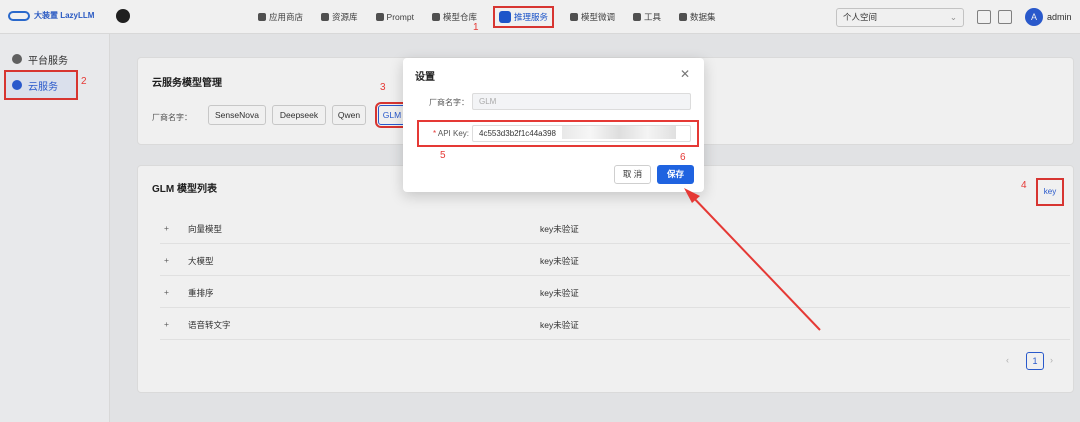  What do you see at coordinates (425, 77) in the screenshot?
I see `dialog-title: 设置` at bounding box center [425, 77].